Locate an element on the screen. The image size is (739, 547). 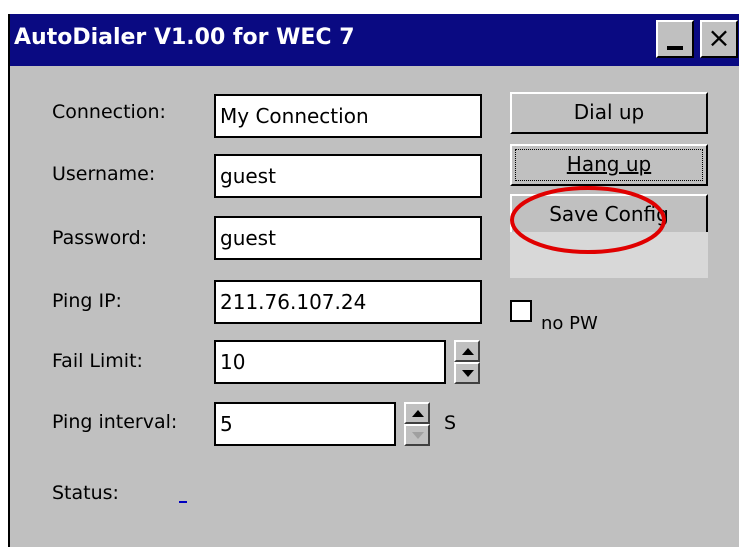
close-button: × is located at coordinates (719, 39).